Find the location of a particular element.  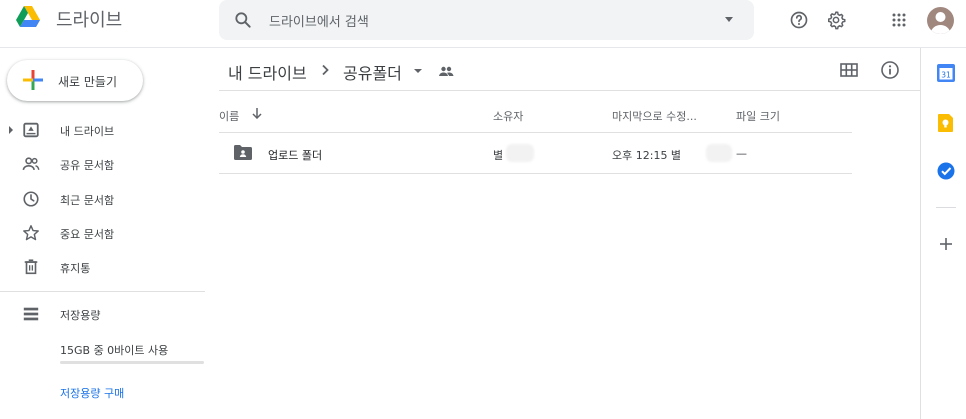

trash-icon is located at coordinates (31, 267).